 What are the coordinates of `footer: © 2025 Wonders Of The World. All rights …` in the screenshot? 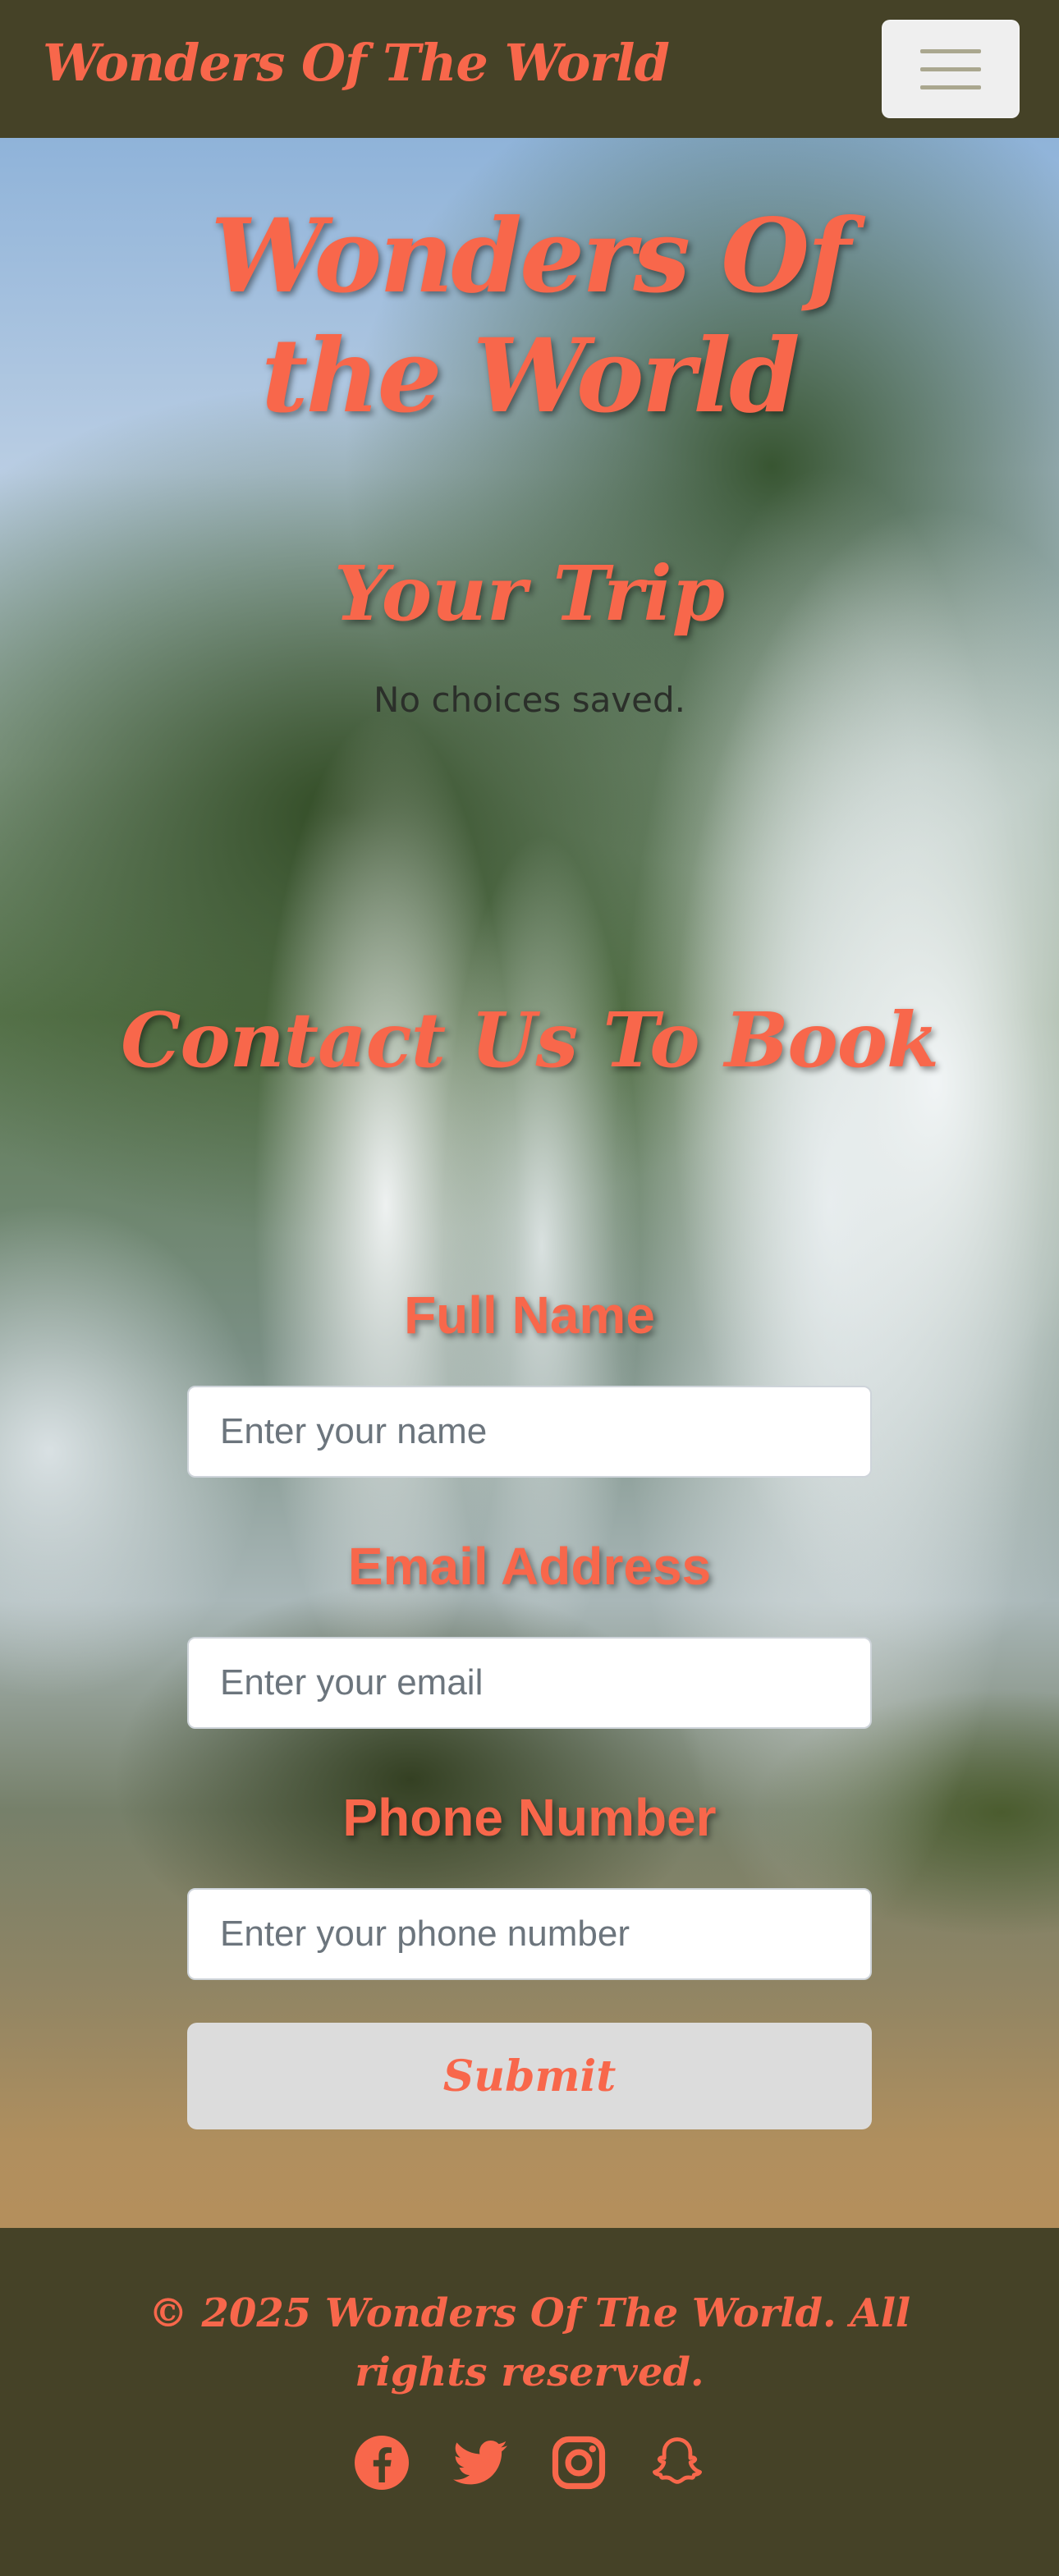 It's located at (529, 2402).